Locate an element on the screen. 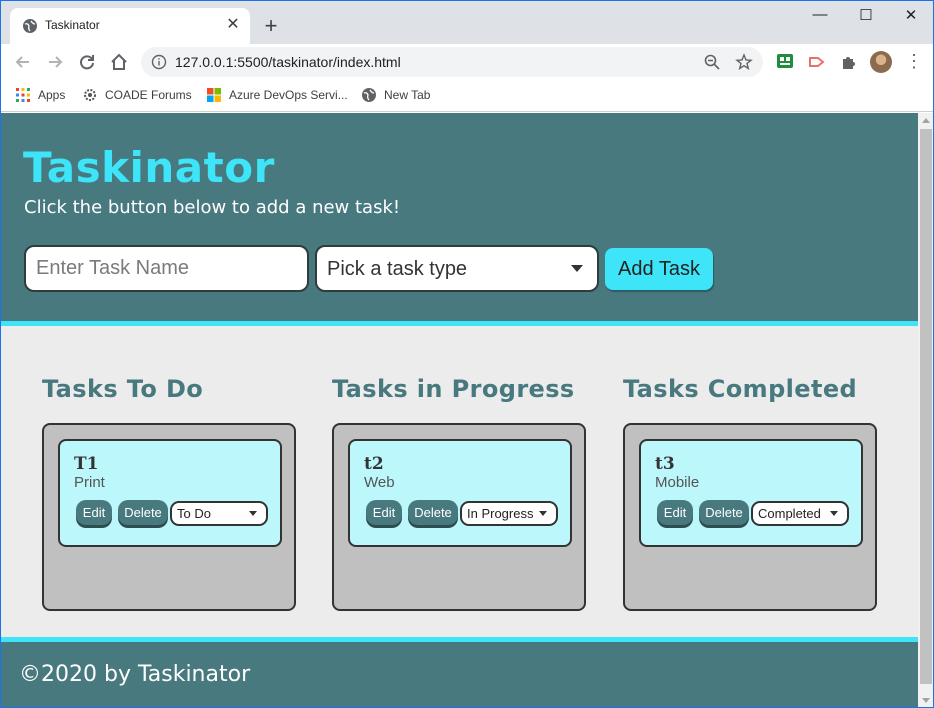 This screenshot has width=934, height=708. new-tab-button: + is located at coordinates (271, 26).